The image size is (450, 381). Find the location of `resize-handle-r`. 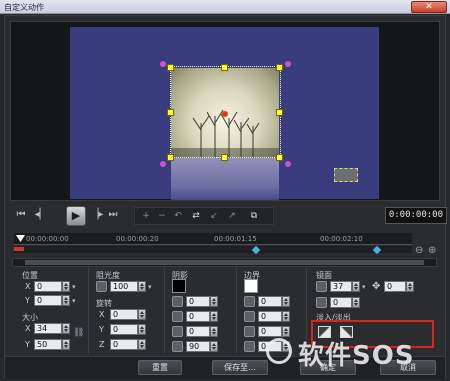

resize-handle-r is located at coordinates (279, 112).